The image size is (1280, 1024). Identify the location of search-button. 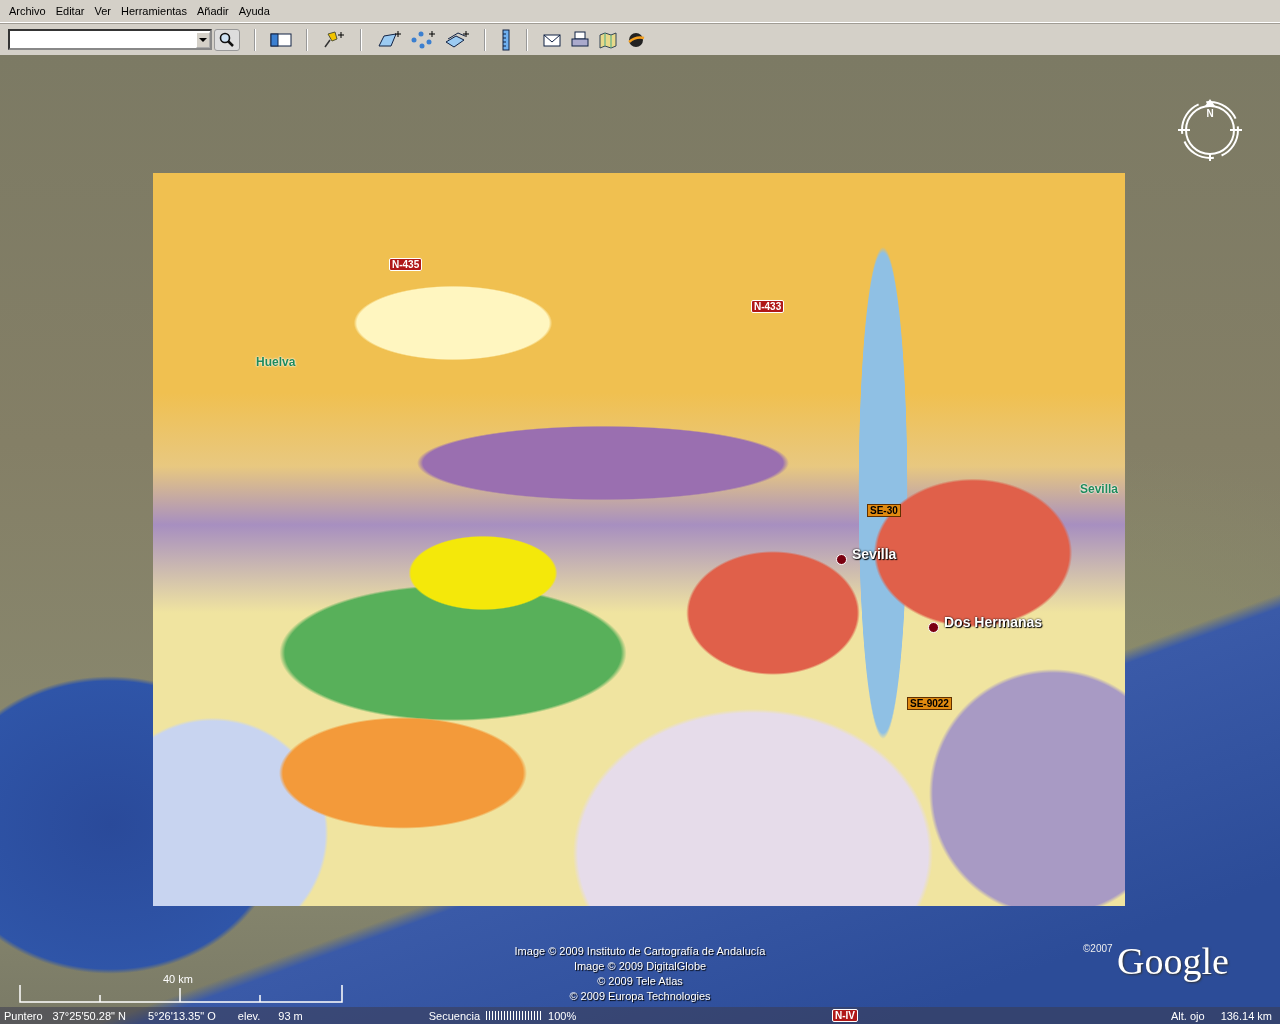
(227, 39).